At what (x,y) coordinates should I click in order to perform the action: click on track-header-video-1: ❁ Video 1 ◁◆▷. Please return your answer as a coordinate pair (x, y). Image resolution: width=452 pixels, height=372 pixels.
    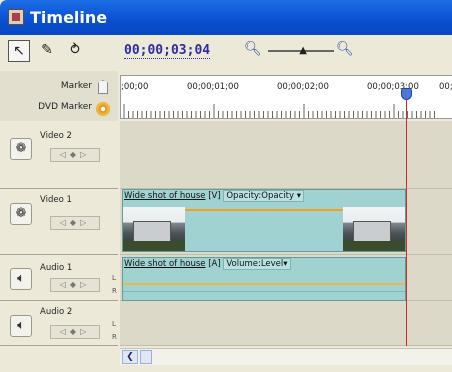
    Looking at the image, I should click on (59, 222).